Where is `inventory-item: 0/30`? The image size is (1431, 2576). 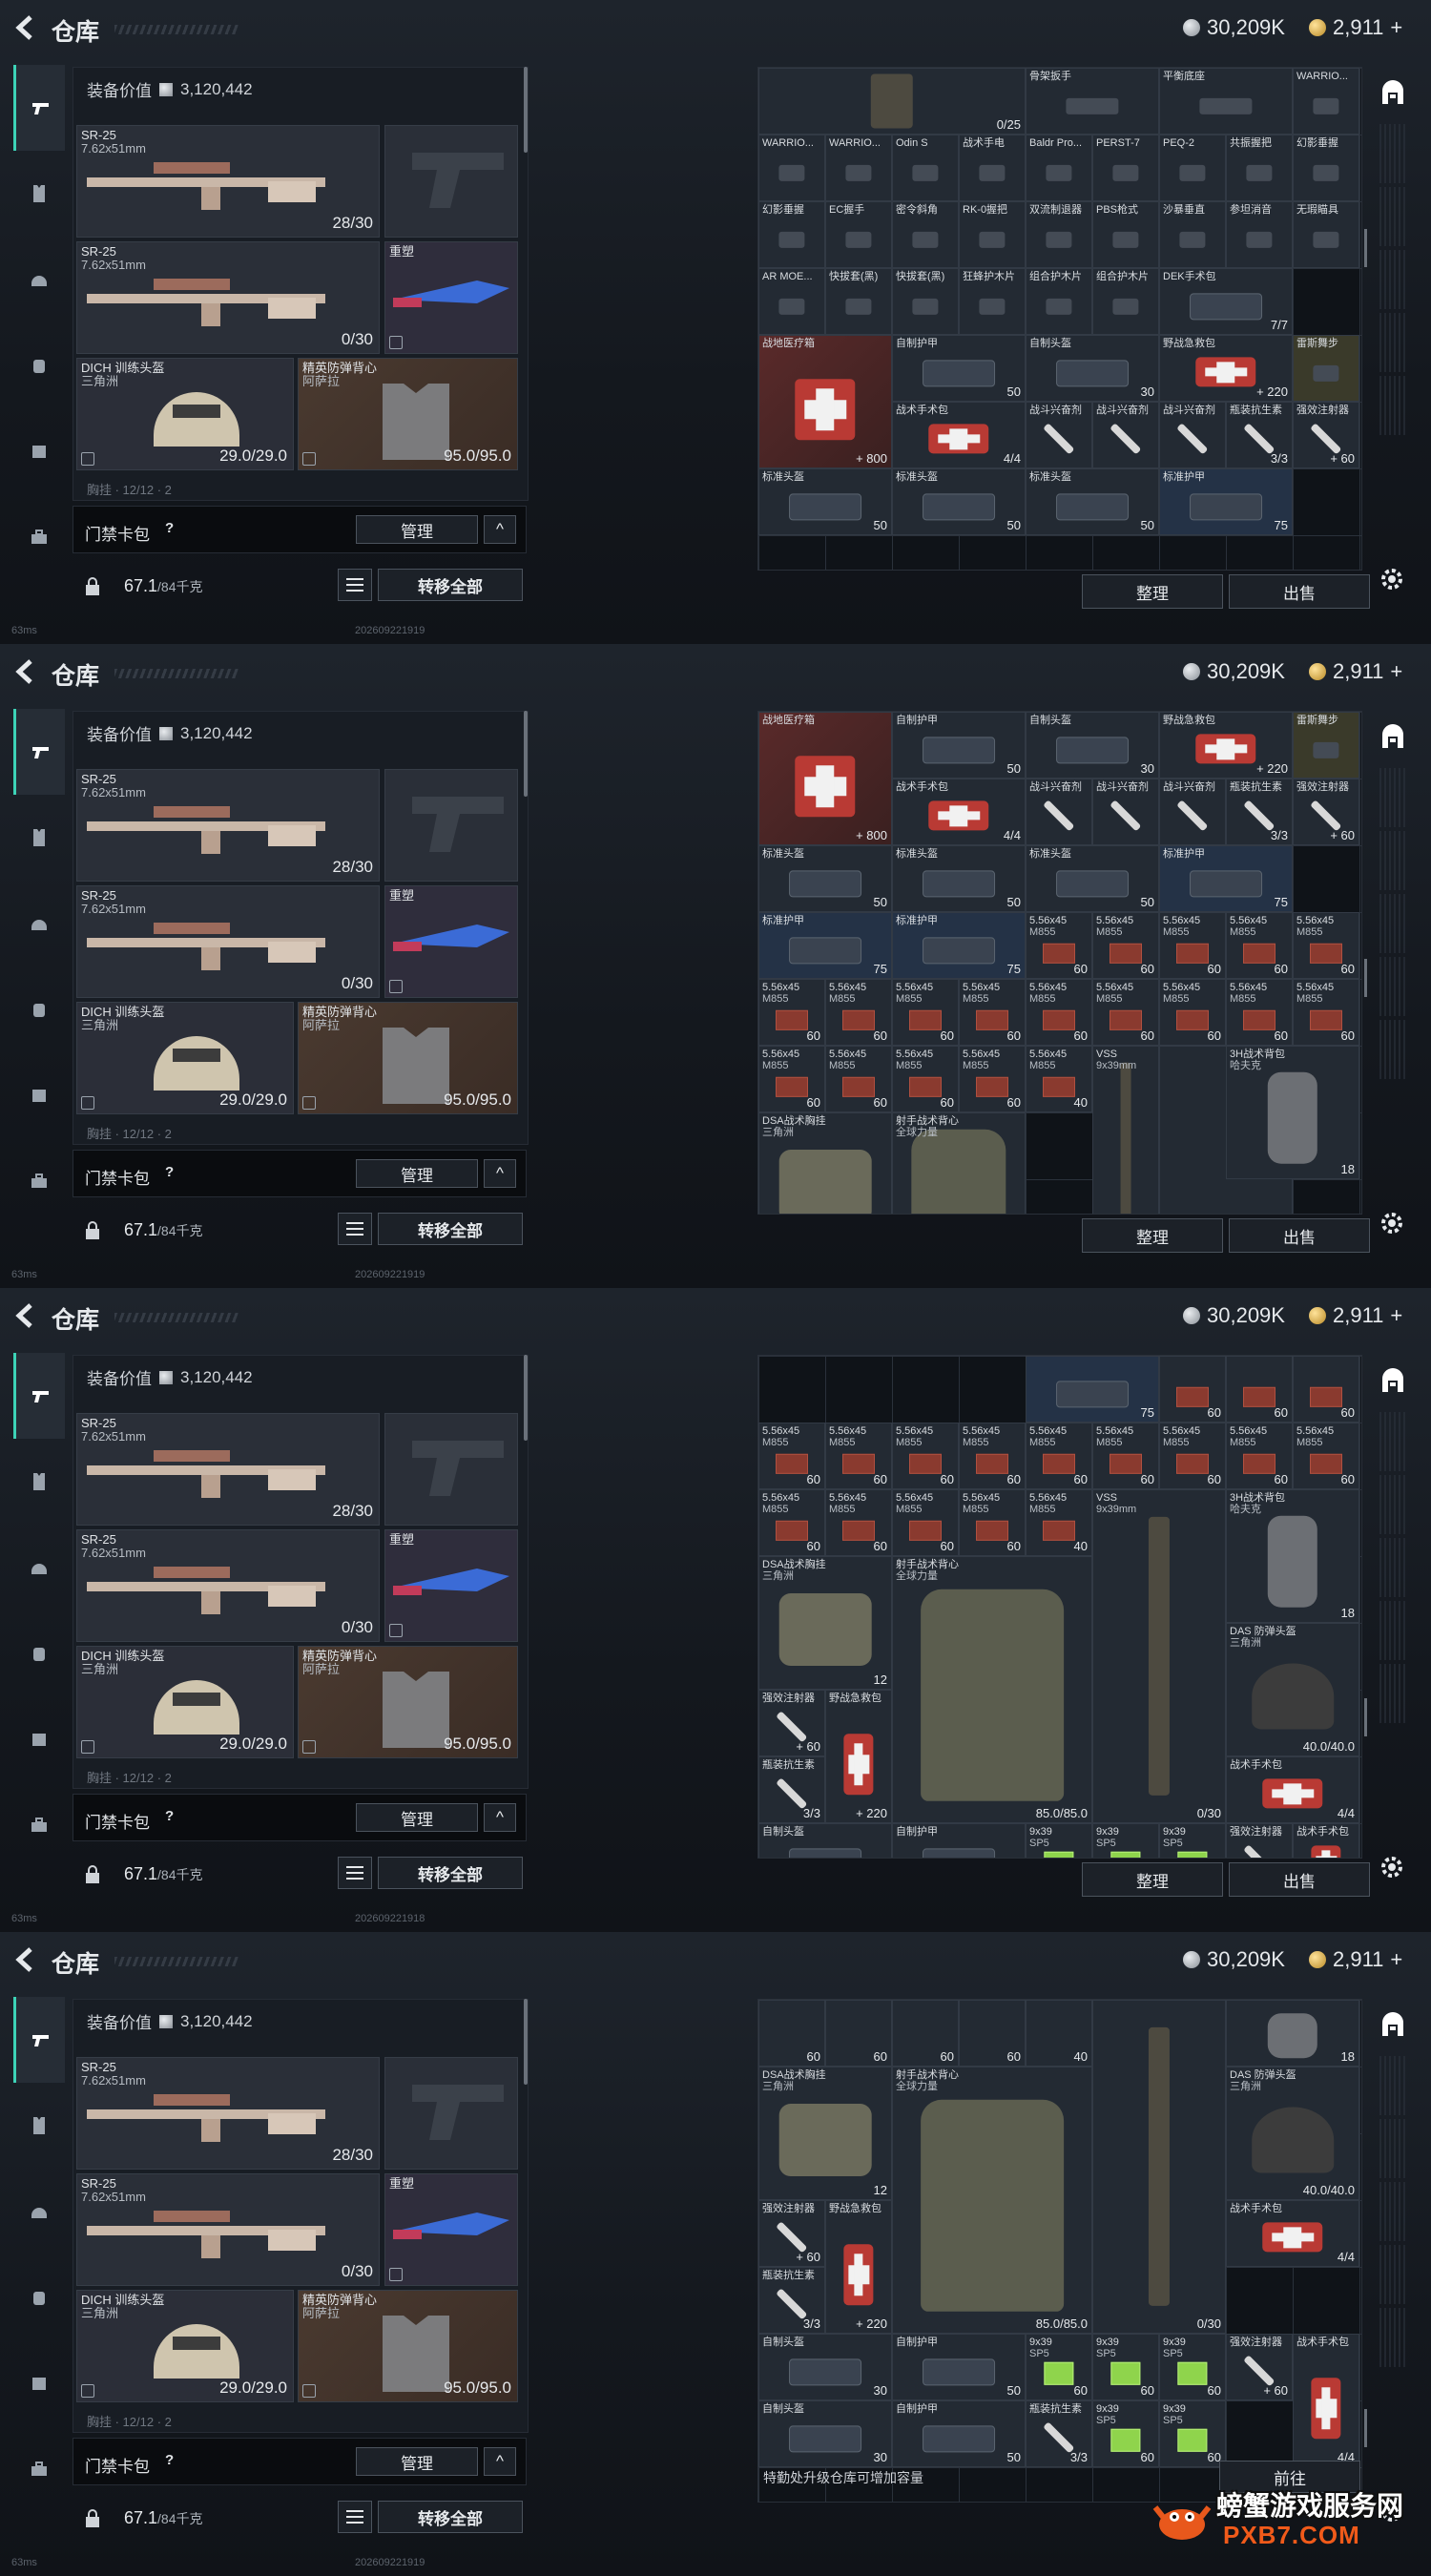 inventory-item: 0/30 is located at coordinates (1159, 2167).